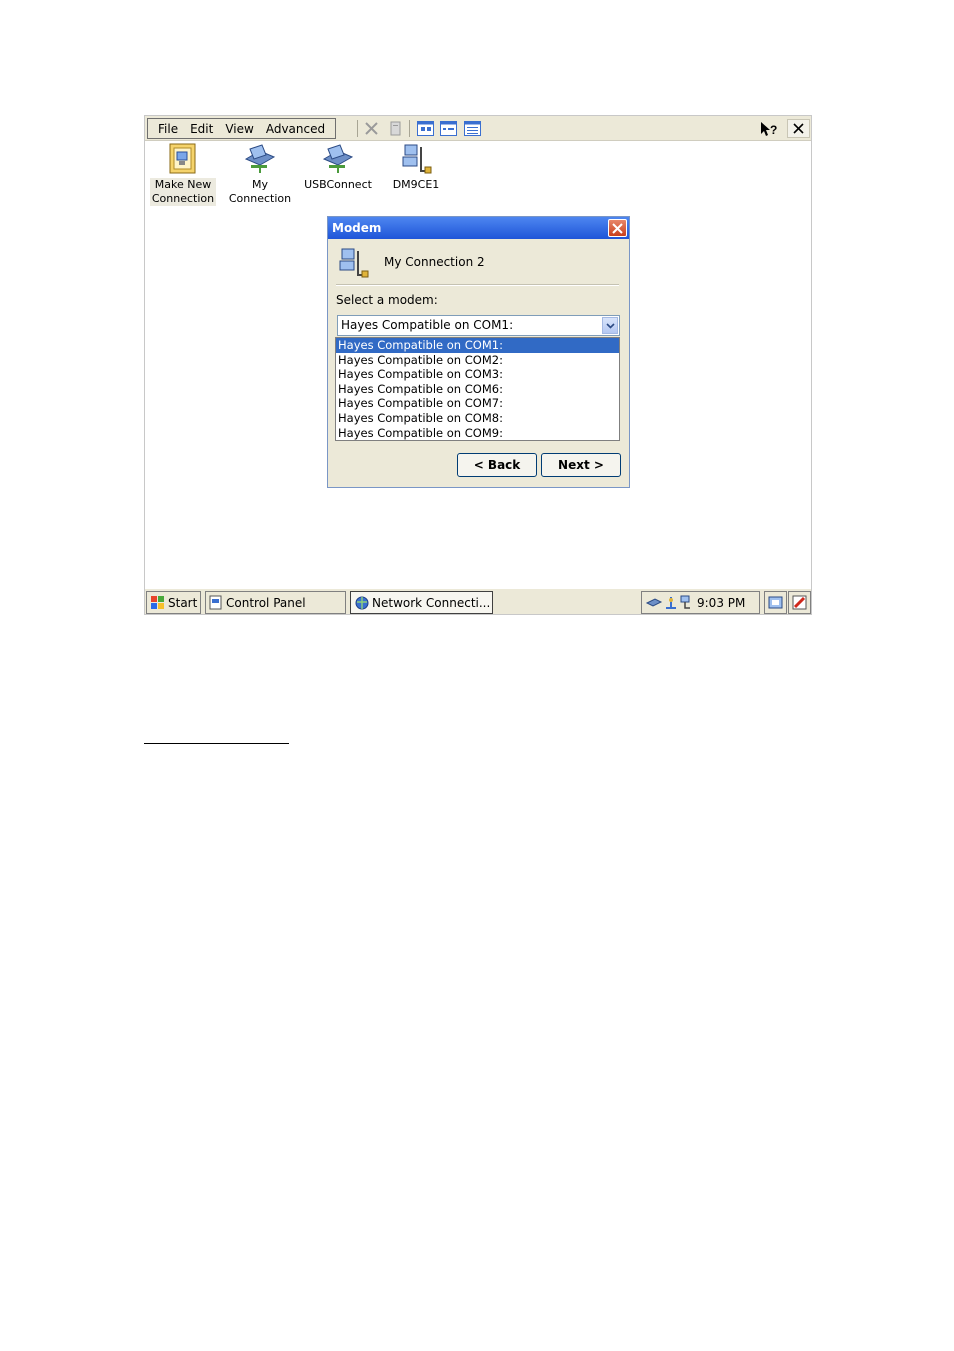 This screenshot has height=1351, width=954. I want to click on clock: 9:03 PM, so click(721, 602).